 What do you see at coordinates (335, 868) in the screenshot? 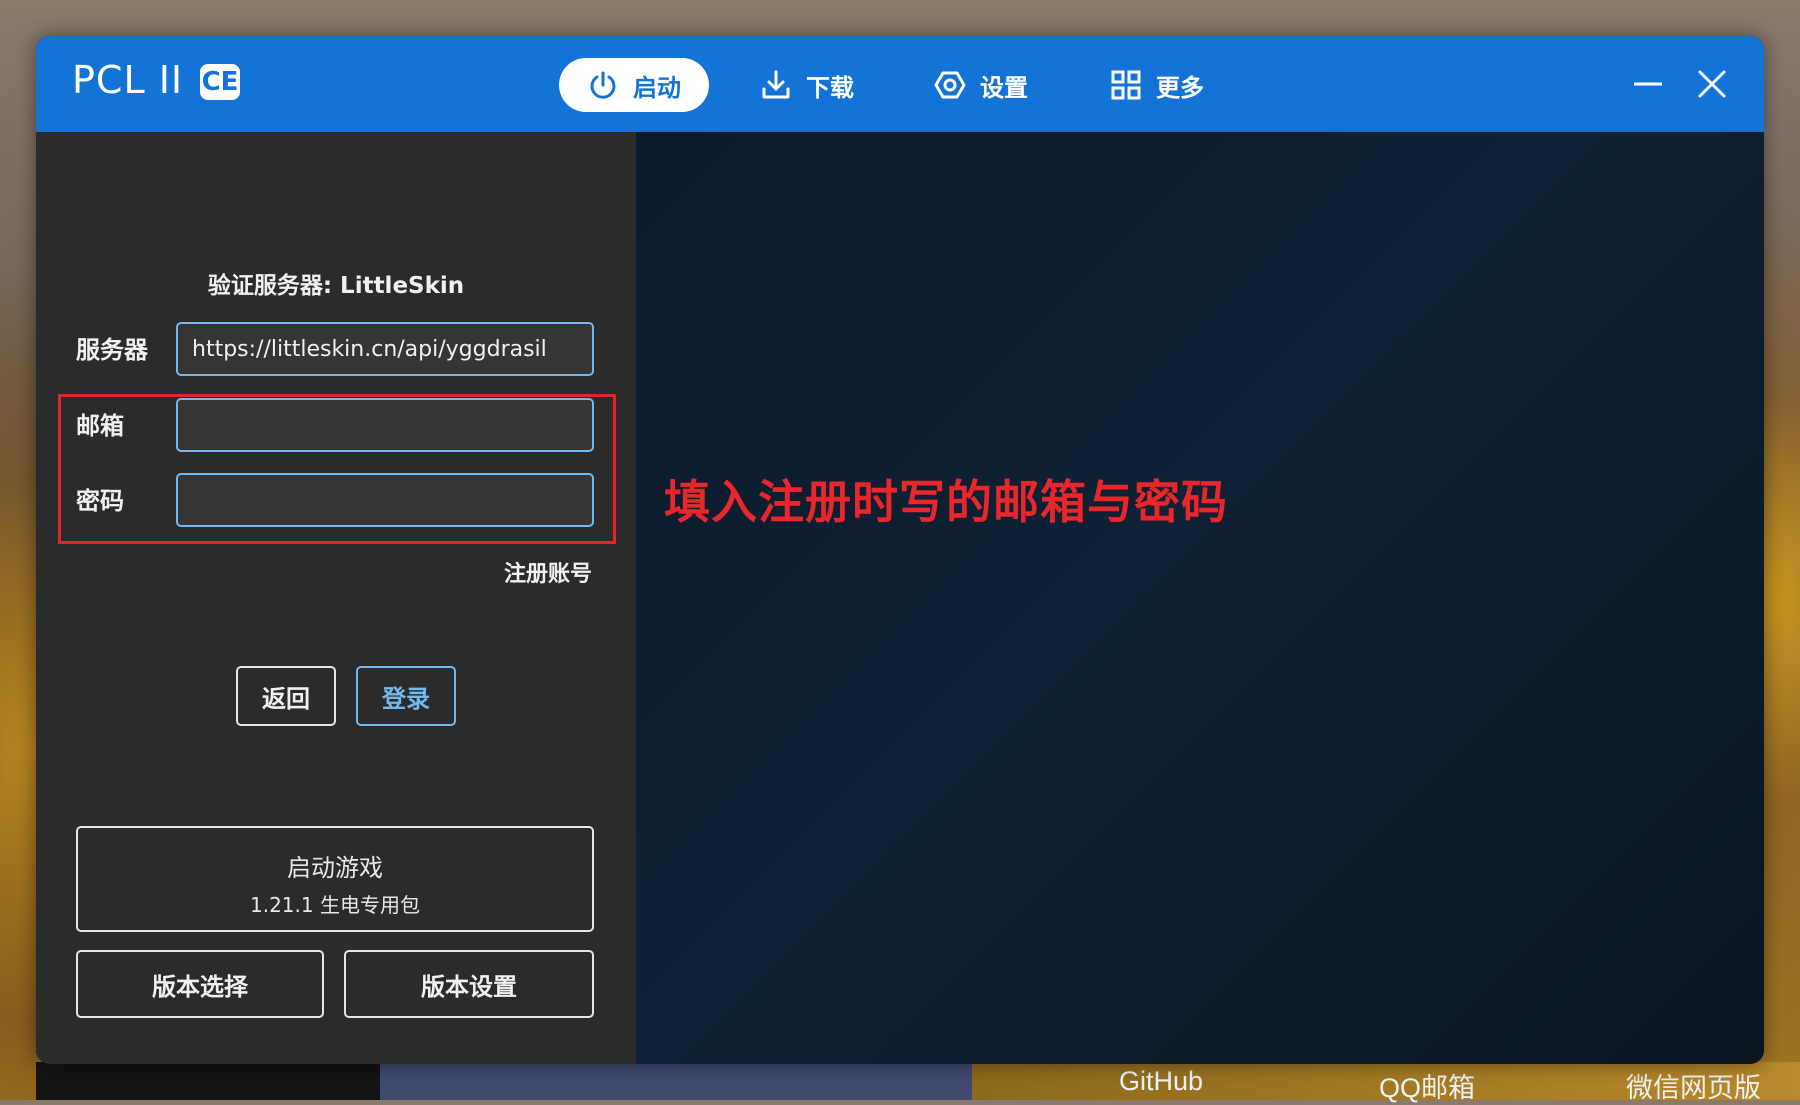
I see `launch-game-label: 启动游戏` at bounding box center [335, 868].